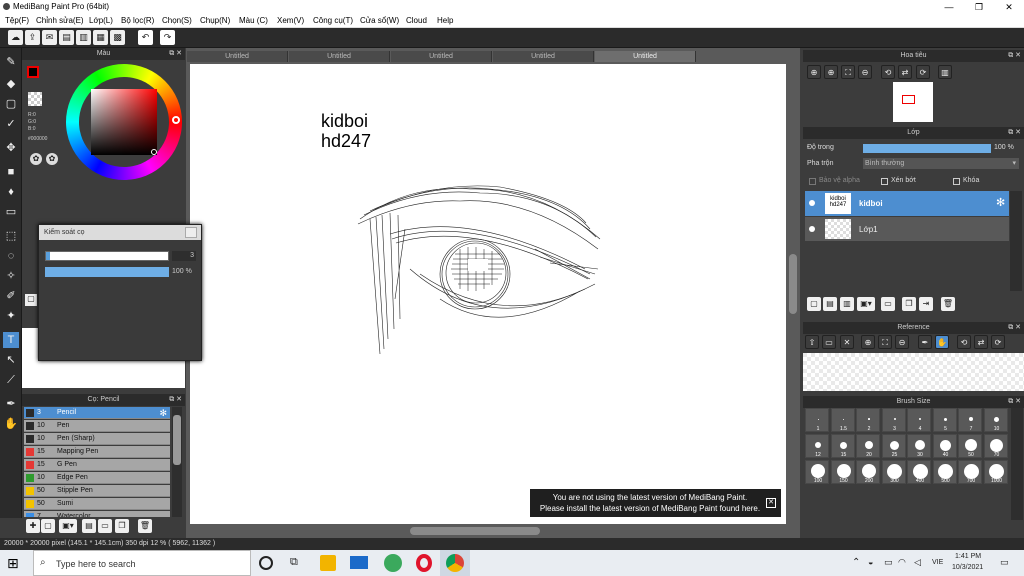 The image size is (1024, 576). I want to click on notification-center-icon: ▭, so click(1004, 562).